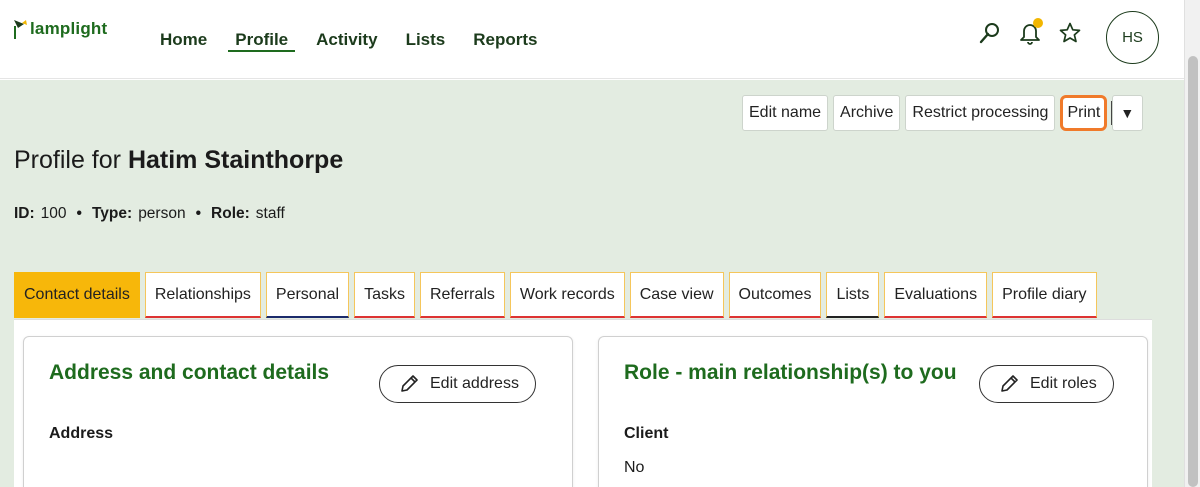 The width and height of the screenshot is (1200, 487). I want to click on nav-label: Home, so click(184, 39).